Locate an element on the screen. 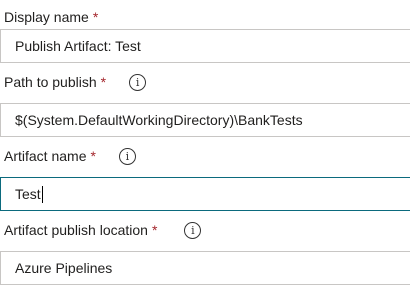  artifact-publish-location-dropdown: Azure Pipelines is located at coordinates (205, 268).